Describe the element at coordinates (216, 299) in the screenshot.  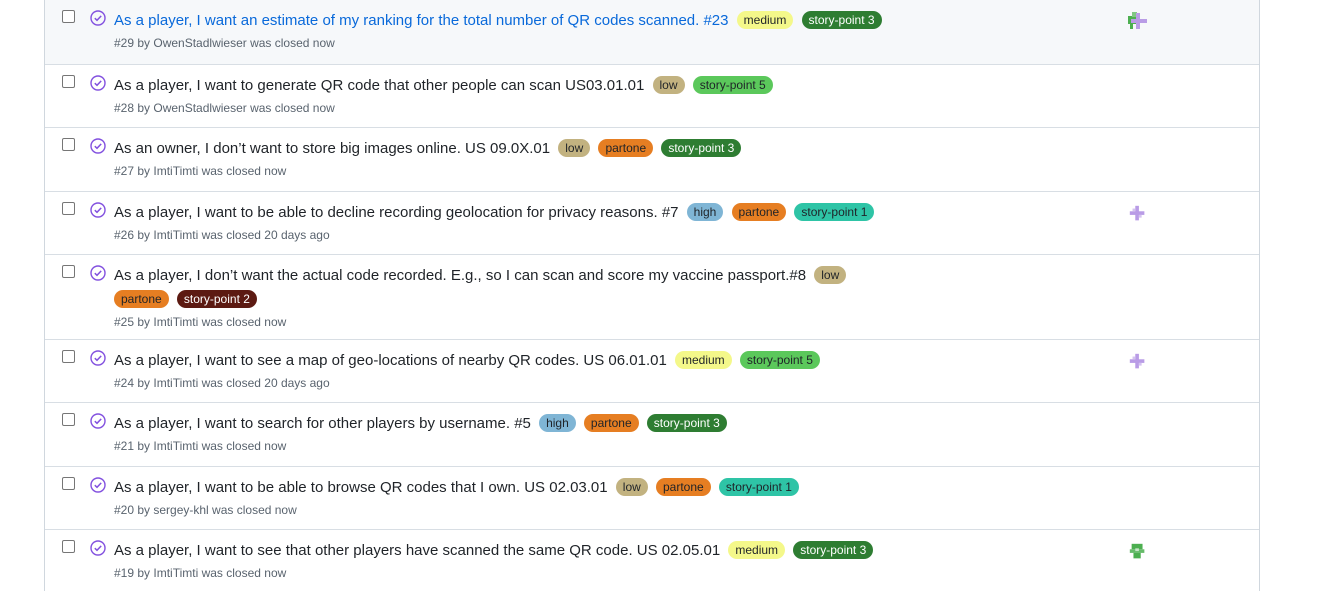
I see `label-story-point: story-point 2` at that location.